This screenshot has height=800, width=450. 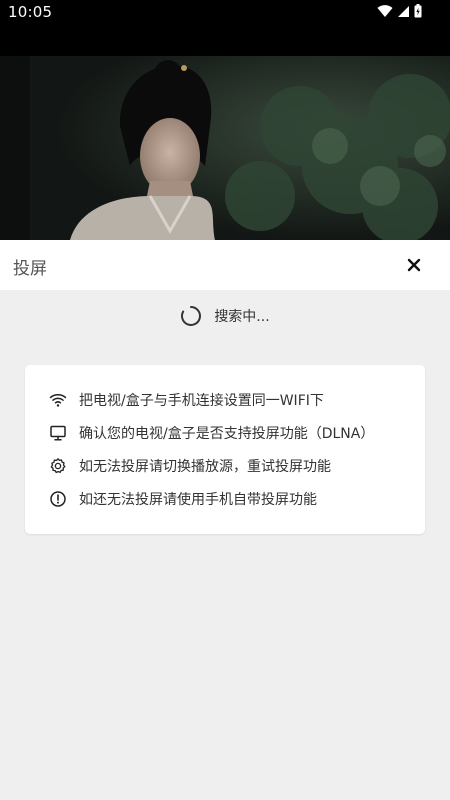 I want to click on tip-item: 如还无法投屏请使用手机自带投屏功能, so click(x=183, y=499).